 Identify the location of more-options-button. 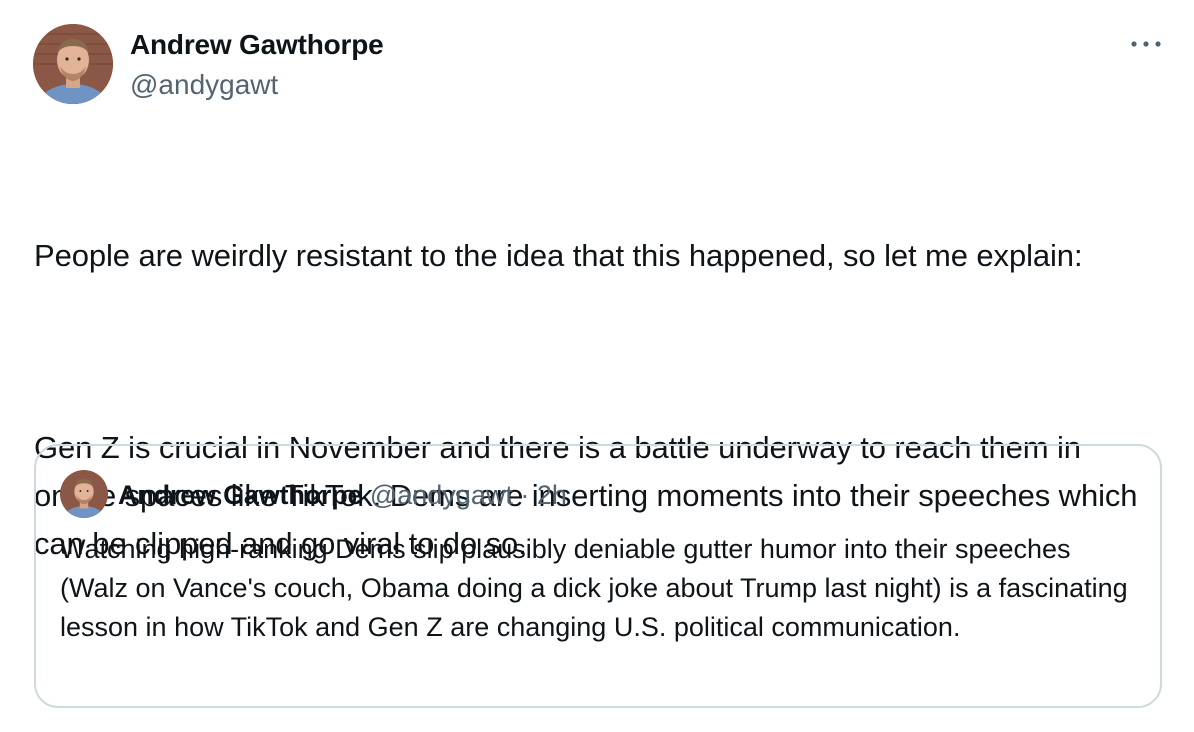
(1146, 44).